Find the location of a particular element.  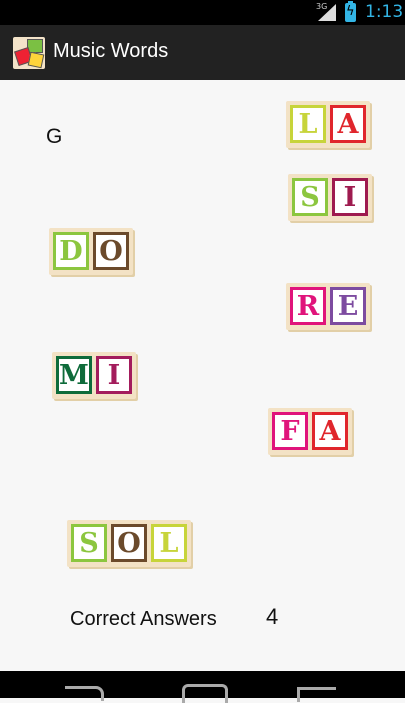

correct-answers-count: 4 is located at coordinates (272, 616).